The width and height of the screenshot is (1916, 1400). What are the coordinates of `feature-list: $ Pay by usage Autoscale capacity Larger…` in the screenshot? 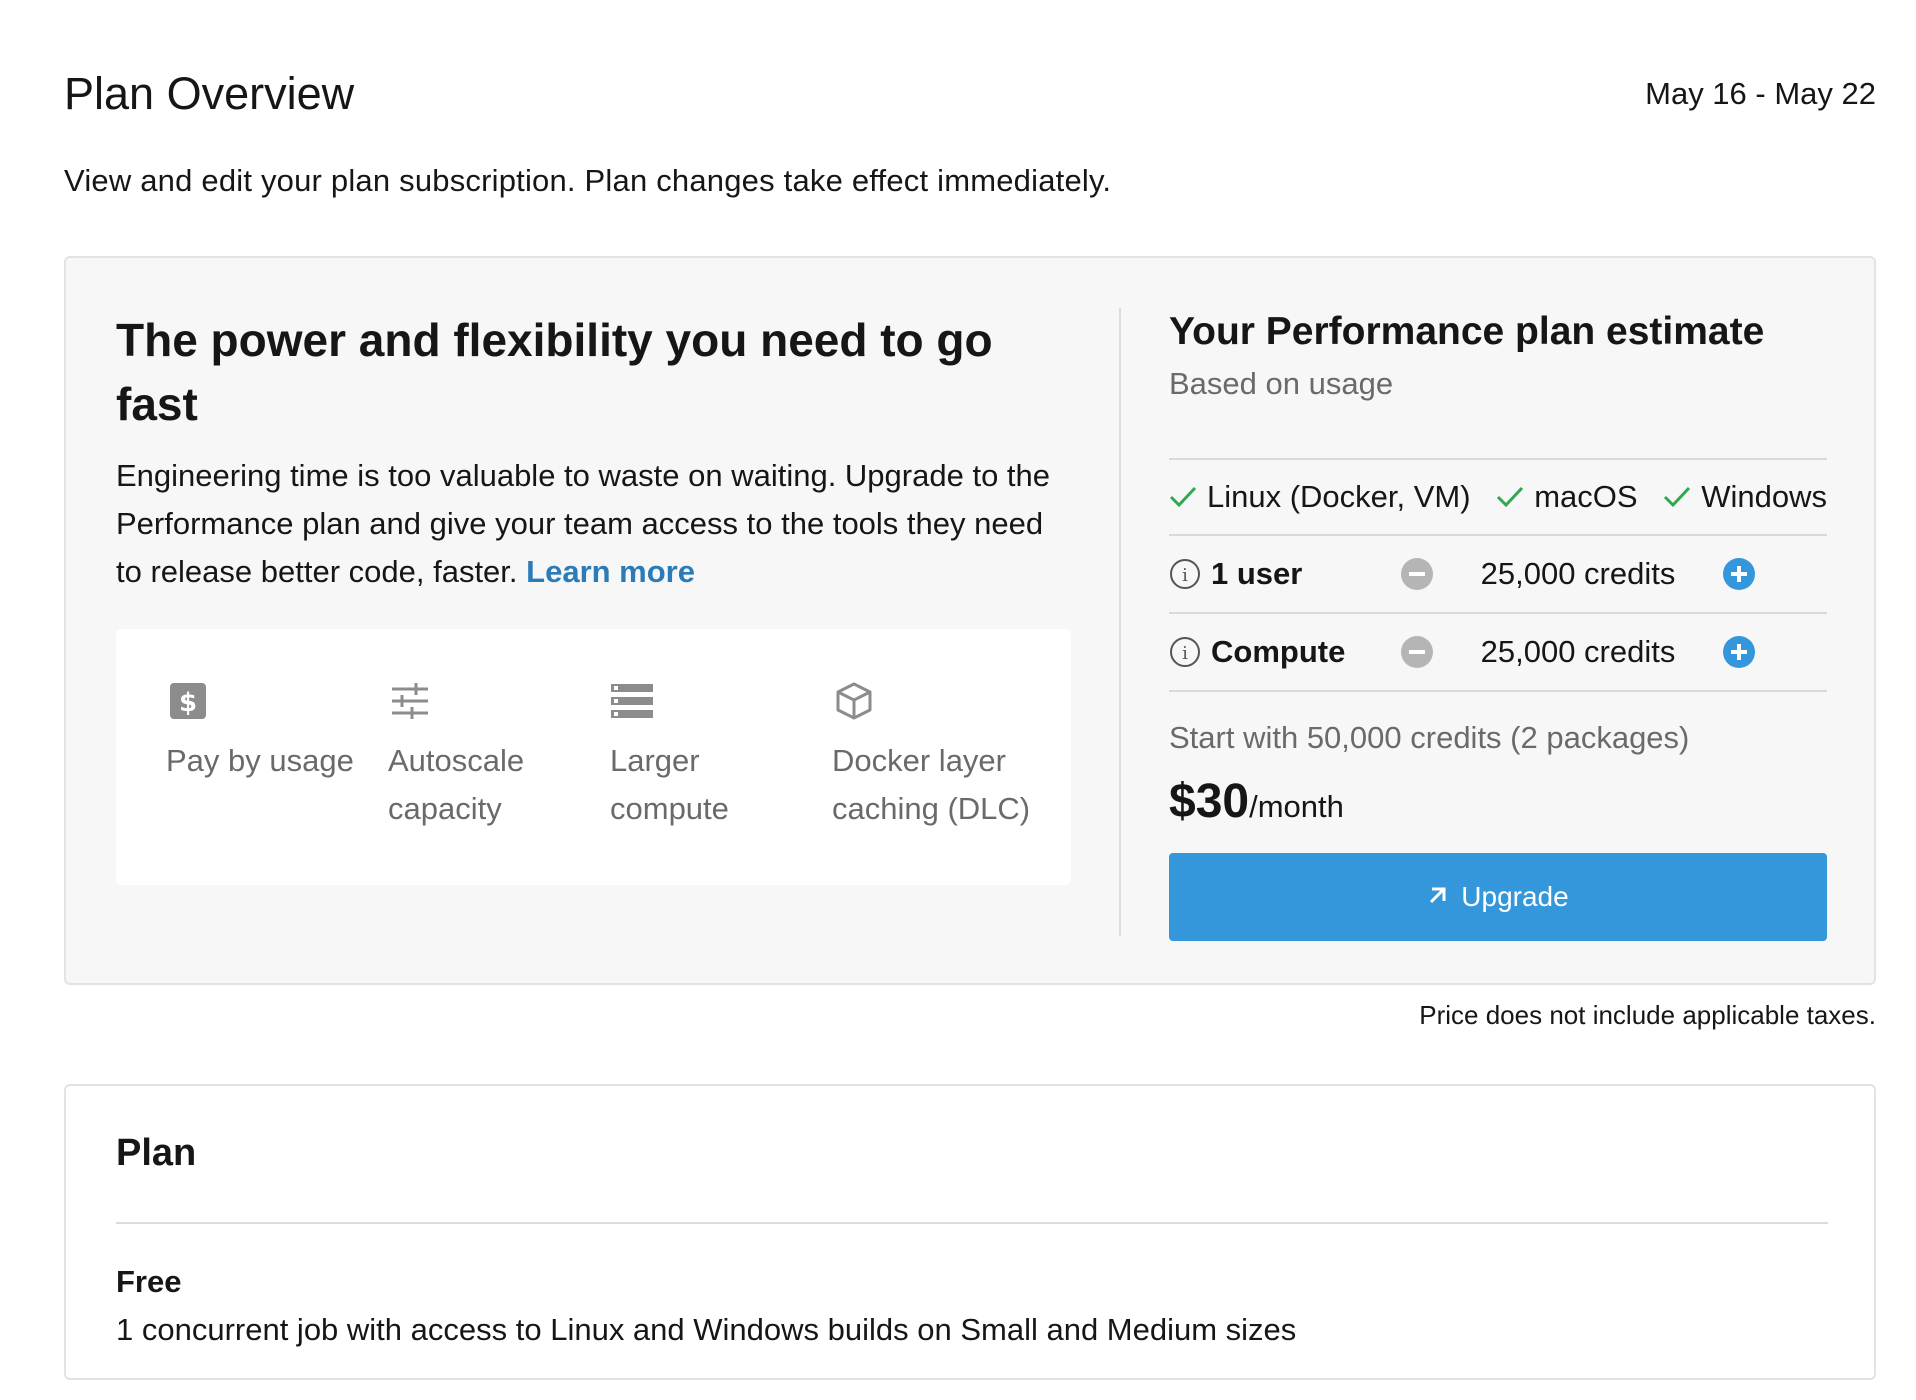 It's located at (593, 757).